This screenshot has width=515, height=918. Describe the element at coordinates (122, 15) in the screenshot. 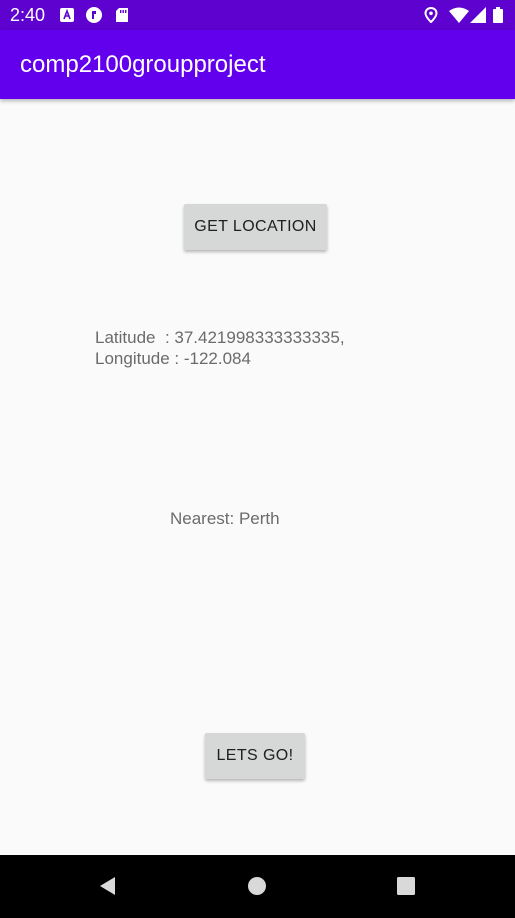

I see `sd-card-icon` at that location.